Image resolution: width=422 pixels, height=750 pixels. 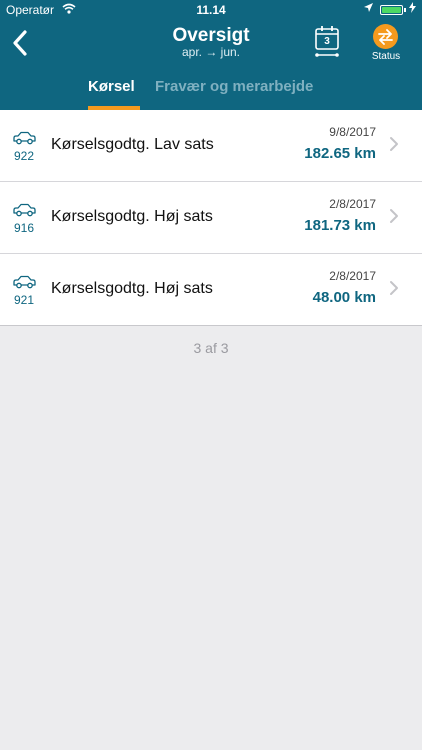 I want to click on calendar-button: 3, so click(x=328, y=42).